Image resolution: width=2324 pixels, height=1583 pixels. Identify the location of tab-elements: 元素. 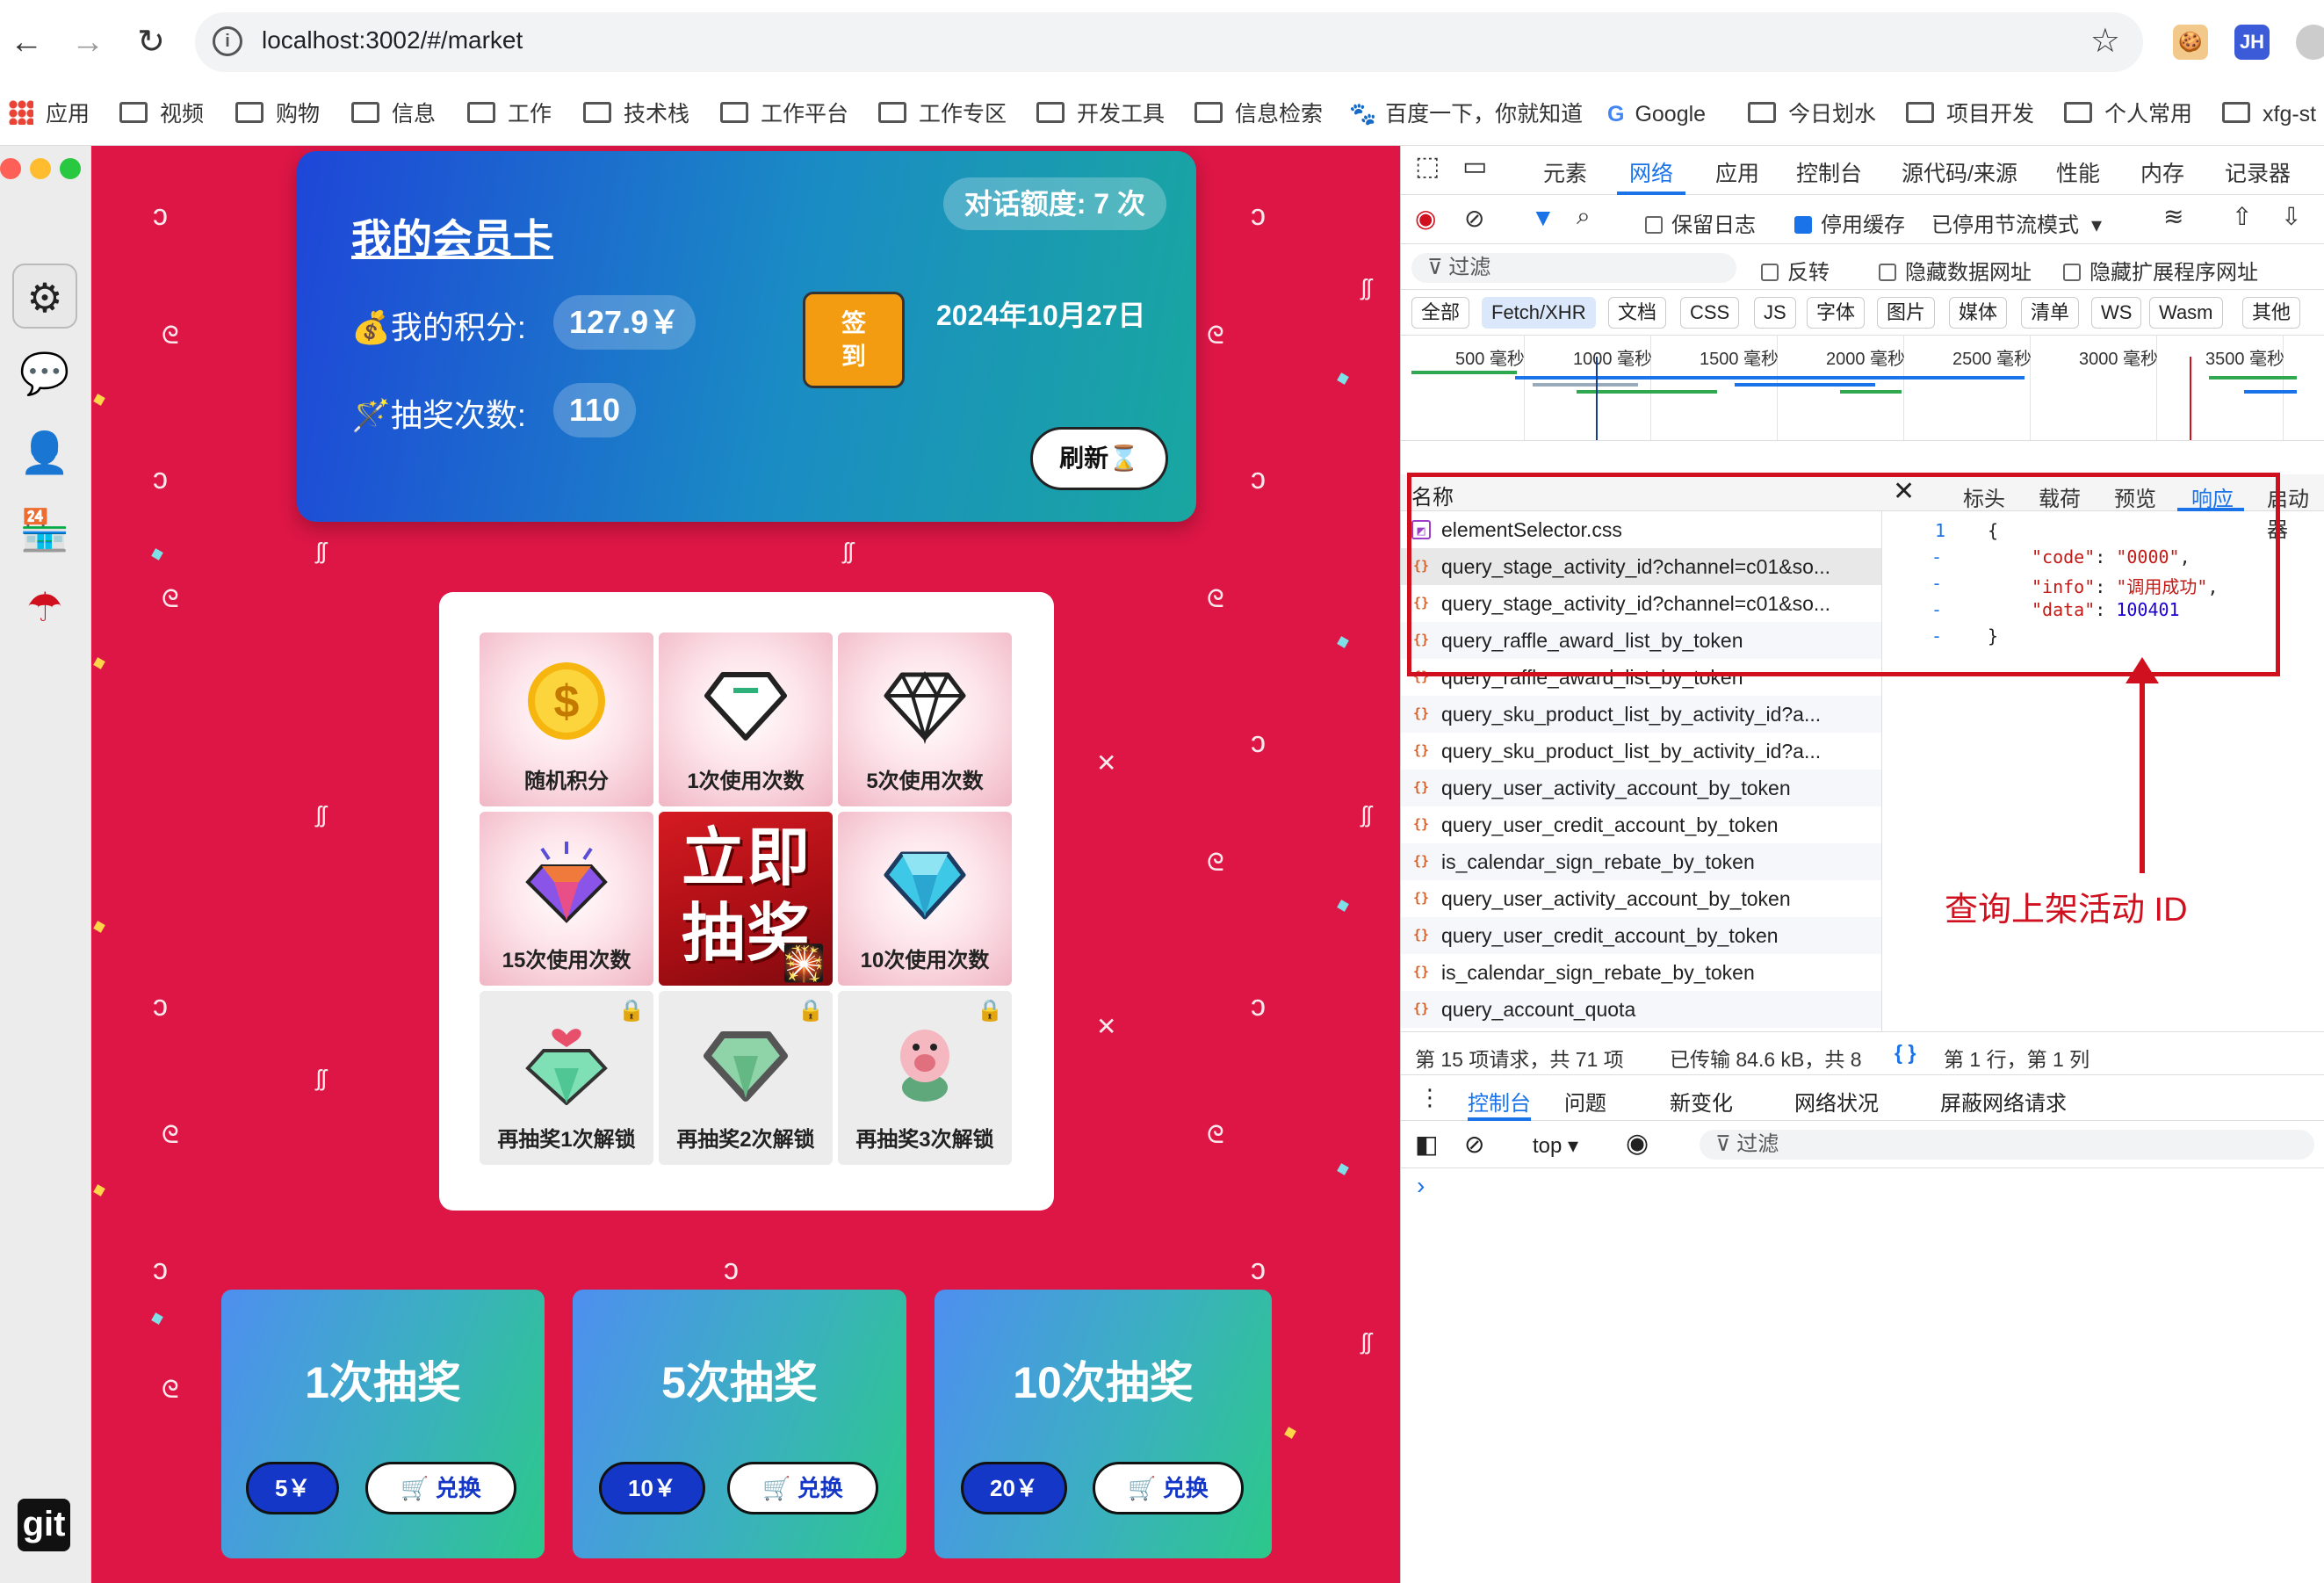
(1565, 172).